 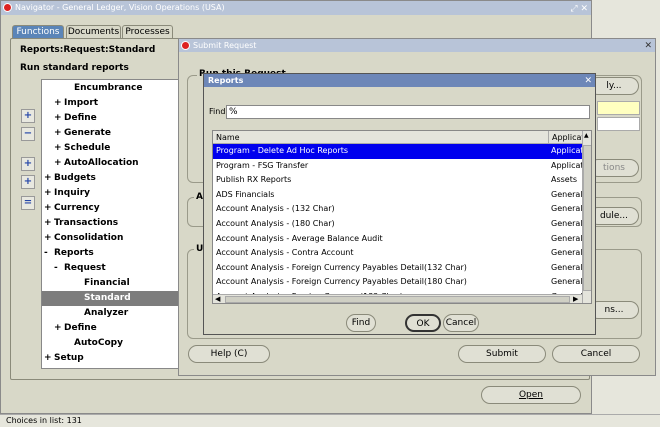 What do you see at coordinates (618, 108) in the screenshot?
I see `request-name-field` at bounding box center [618, 108].